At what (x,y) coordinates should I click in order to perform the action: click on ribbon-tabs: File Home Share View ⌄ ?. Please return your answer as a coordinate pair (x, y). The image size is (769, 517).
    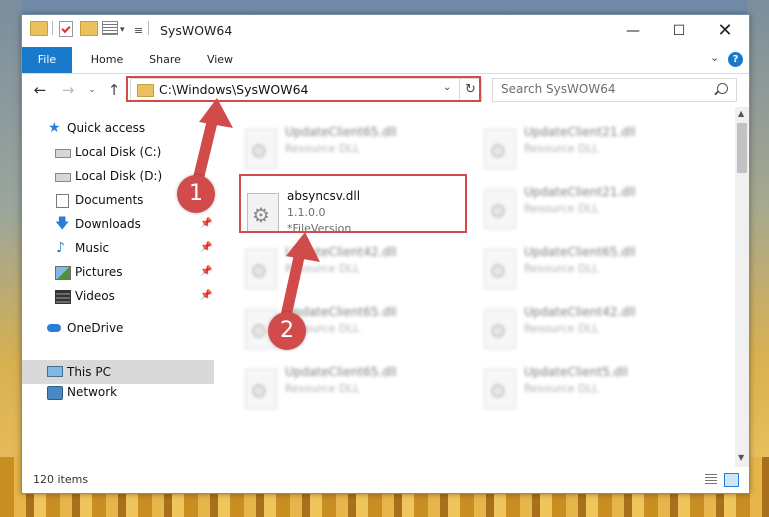
    Looking at the image, I should click on (385, 60).